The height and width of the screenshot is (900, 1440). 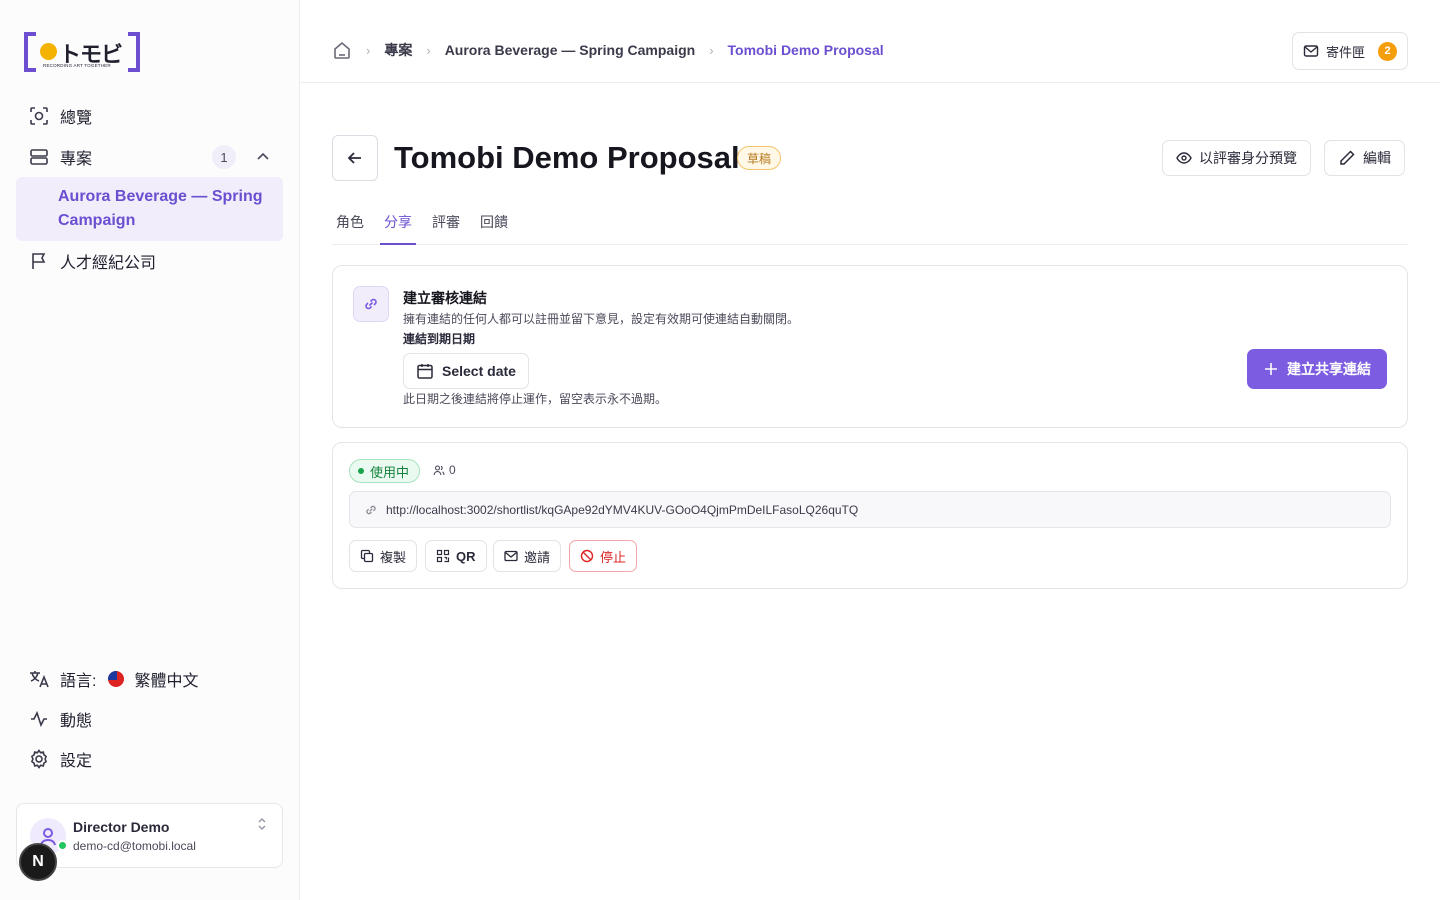 I want to click on preview-as-reviewer-button: 以評審身分預覽, so click(x=1236, y=158).